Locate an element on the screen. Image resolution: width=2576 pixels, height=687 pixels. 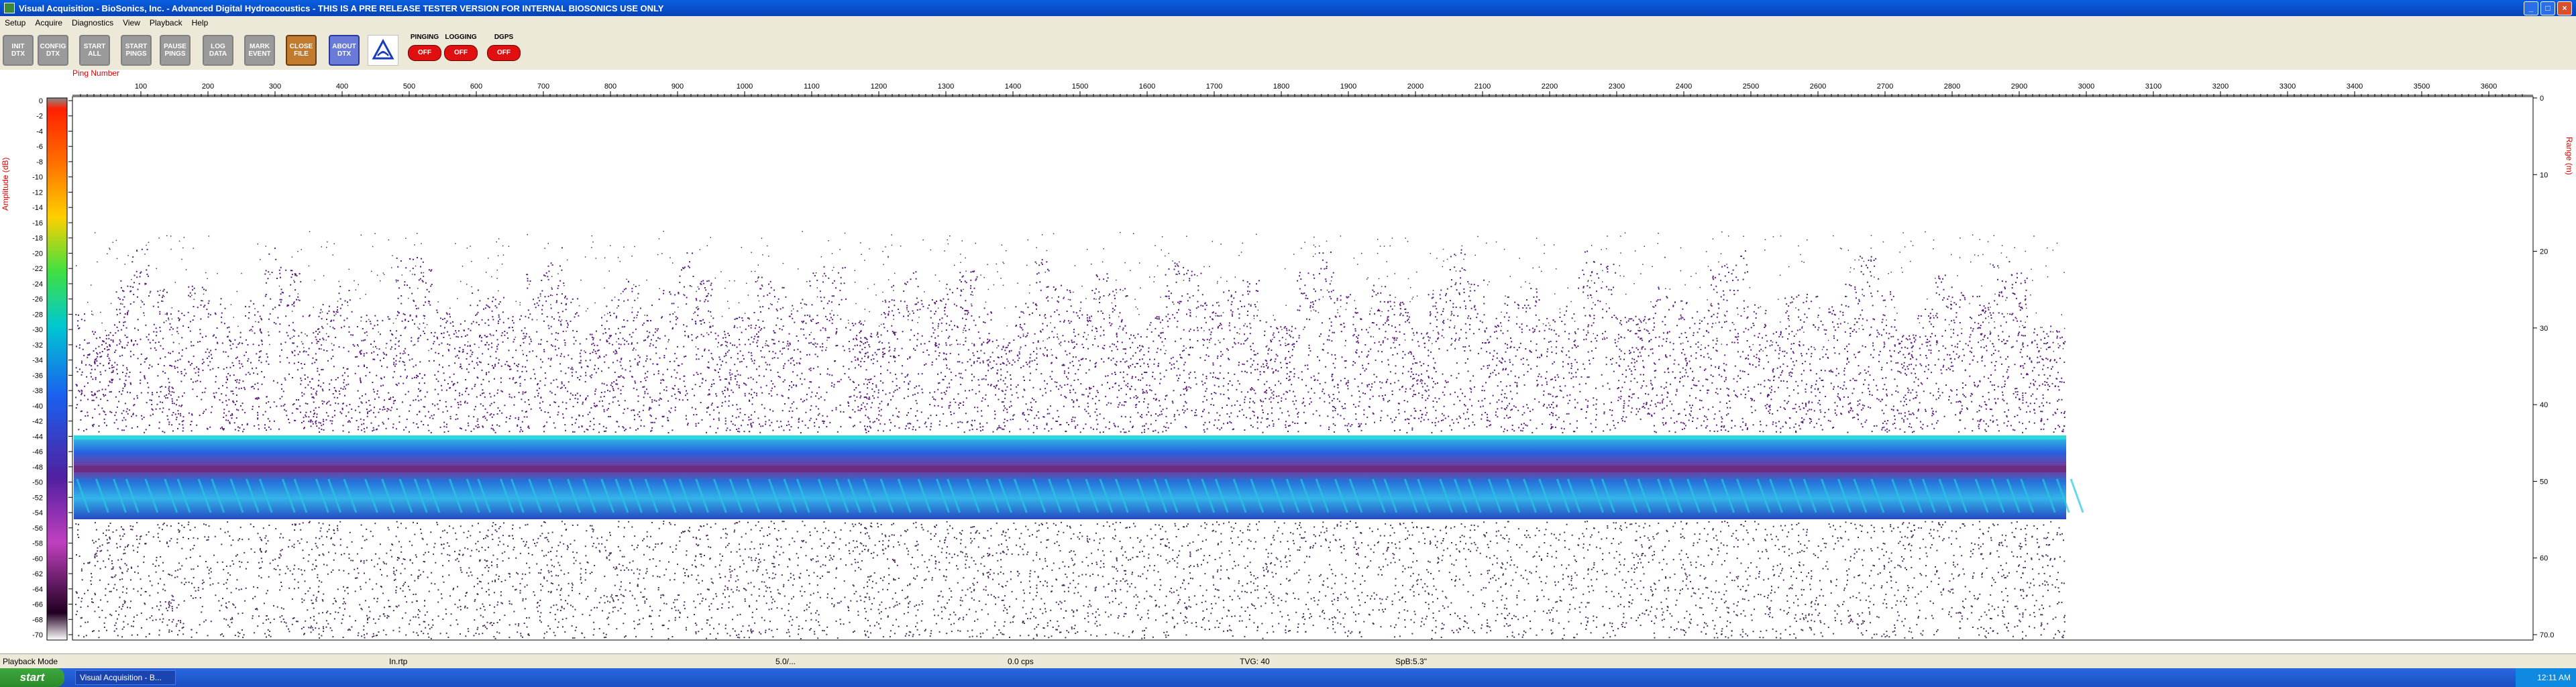
amp-tick-label: 0 is located at coordinates (41, 101).